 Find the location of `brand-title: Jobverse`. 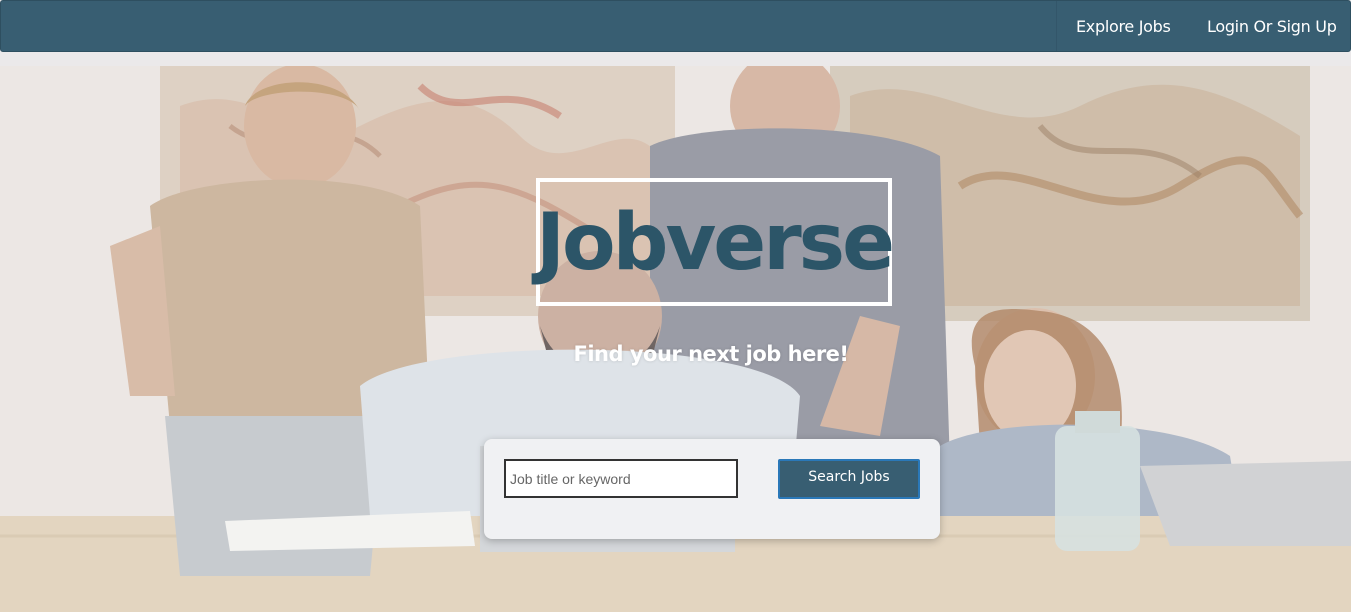

brand-title: Jobverse is located at coordinates (715, 243).